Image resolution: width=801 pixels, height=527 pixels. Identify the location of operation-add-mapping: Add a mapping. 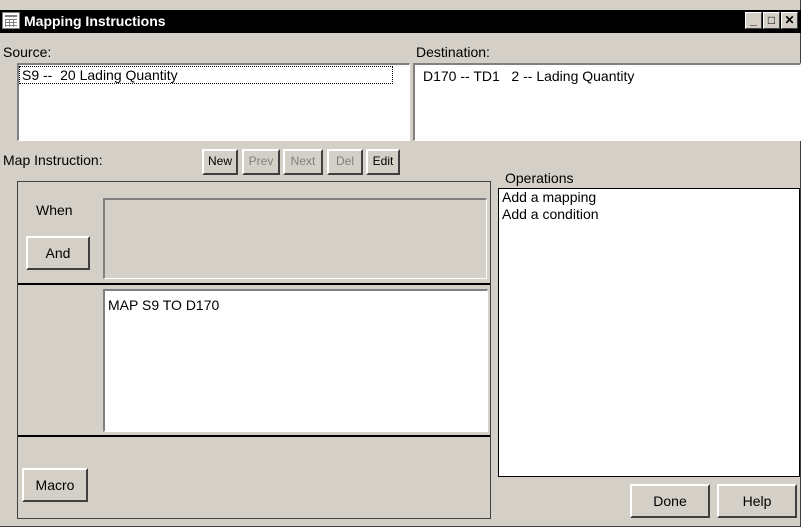
(649, 197).